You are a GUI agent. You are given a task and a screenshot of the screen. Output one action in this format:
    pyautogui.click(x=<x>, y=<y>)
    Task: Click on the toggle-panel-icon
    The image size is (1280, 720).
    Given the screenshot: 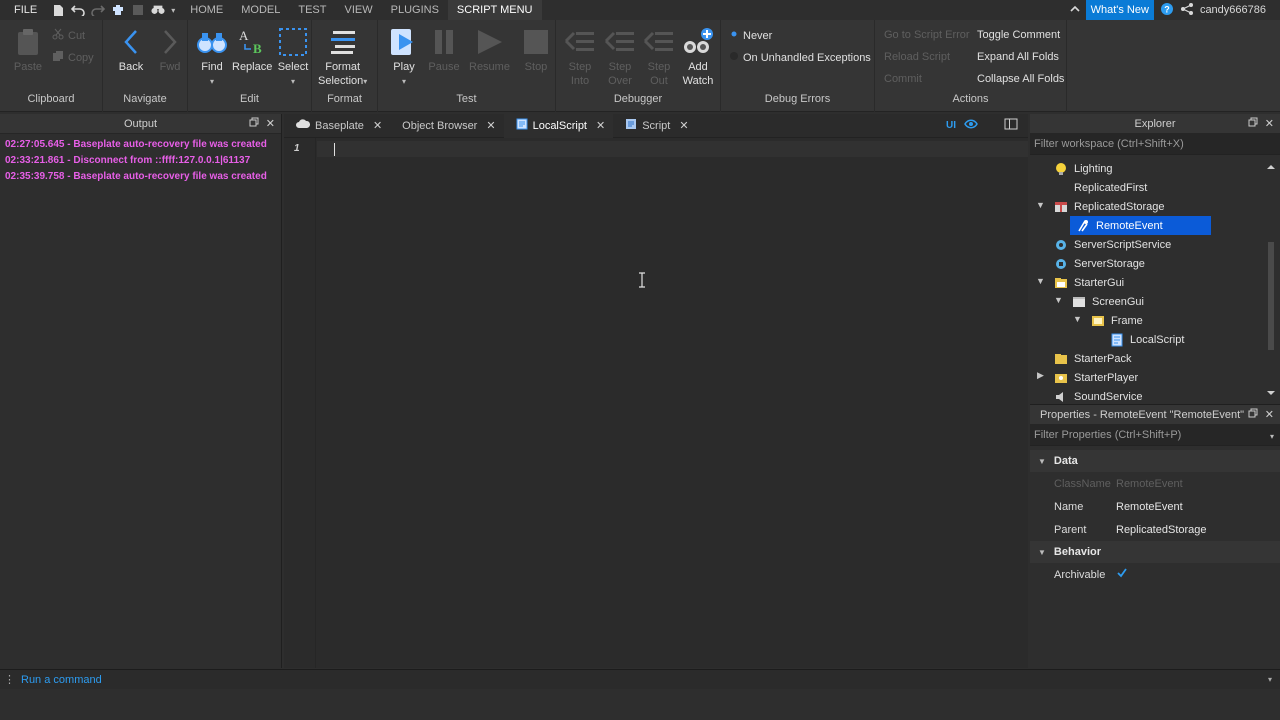 What is the action you would take?
    pyautogui.click(x=1011, y=125)
    